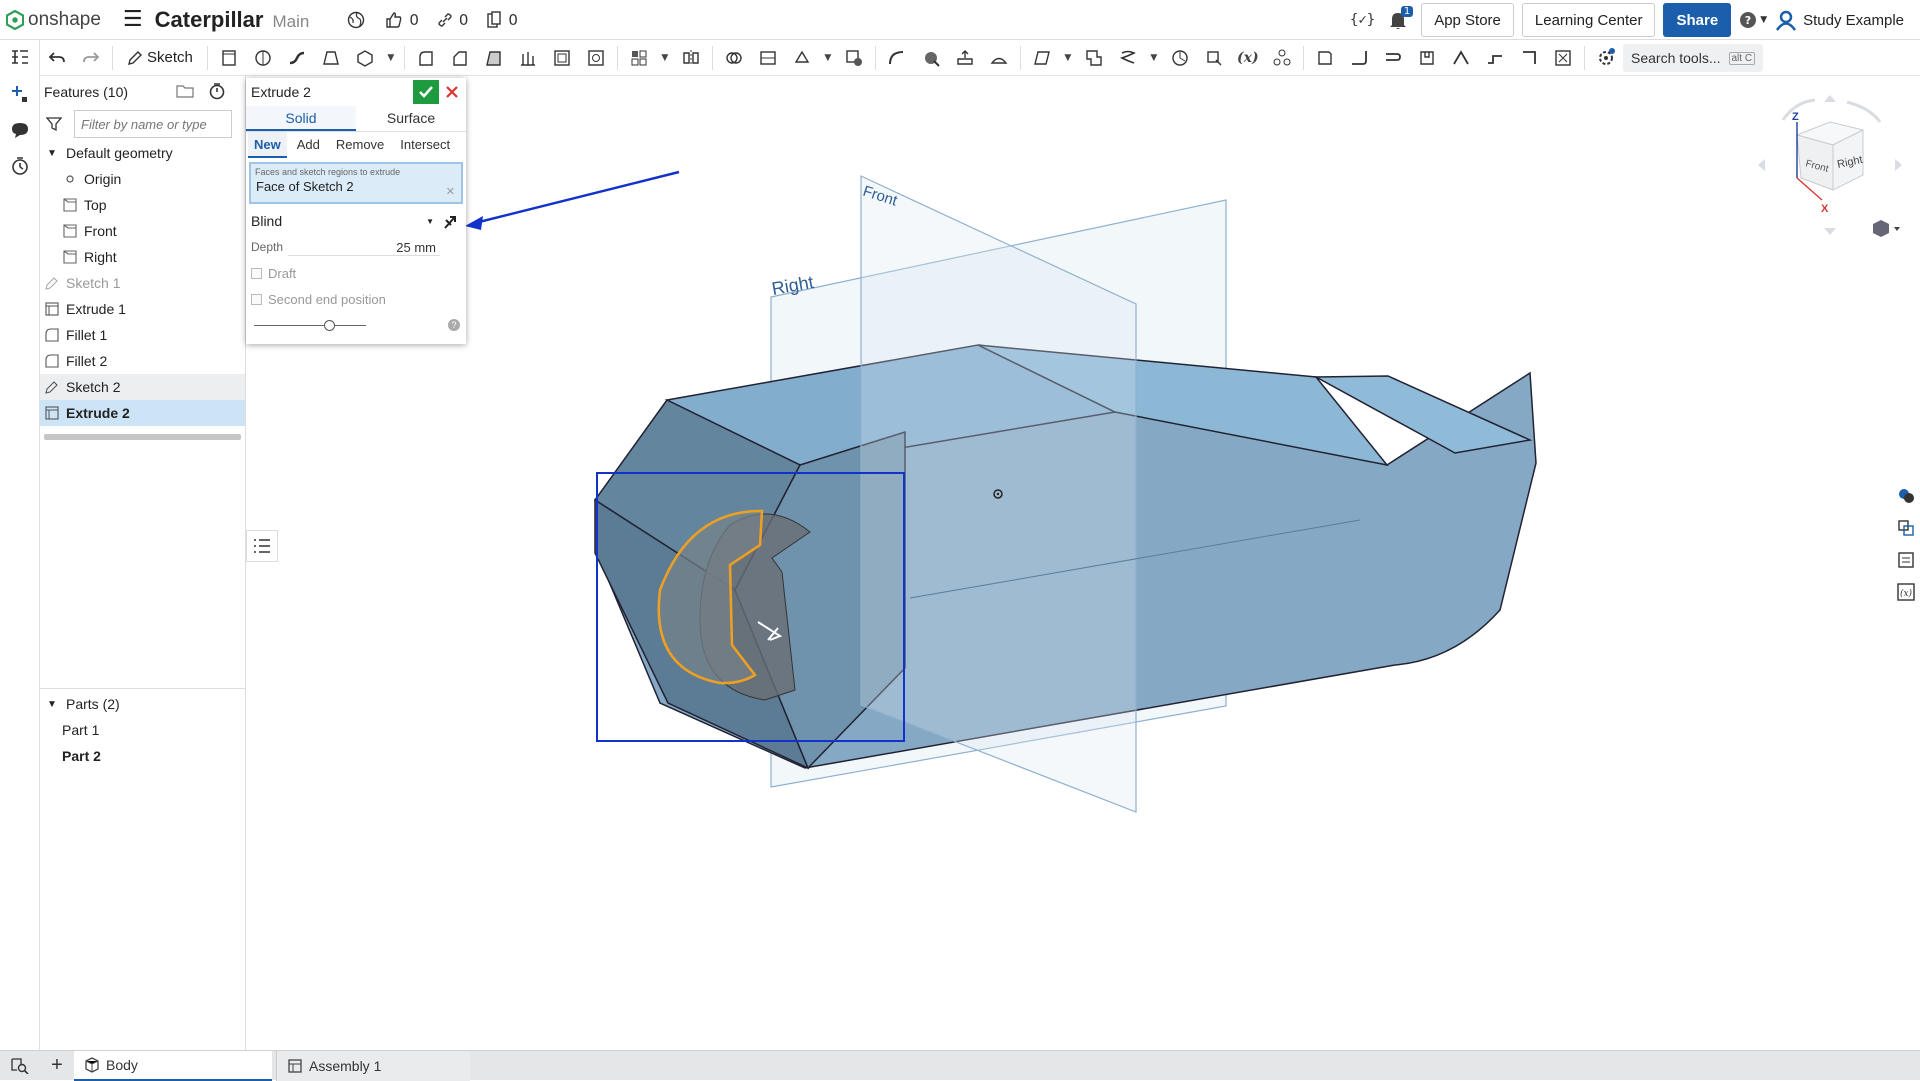 The height and width of the screenshot is (1081, 1920). Describe the element at coordinates (297, 58) in the screenshot. I see `sweep-icon` at that location.